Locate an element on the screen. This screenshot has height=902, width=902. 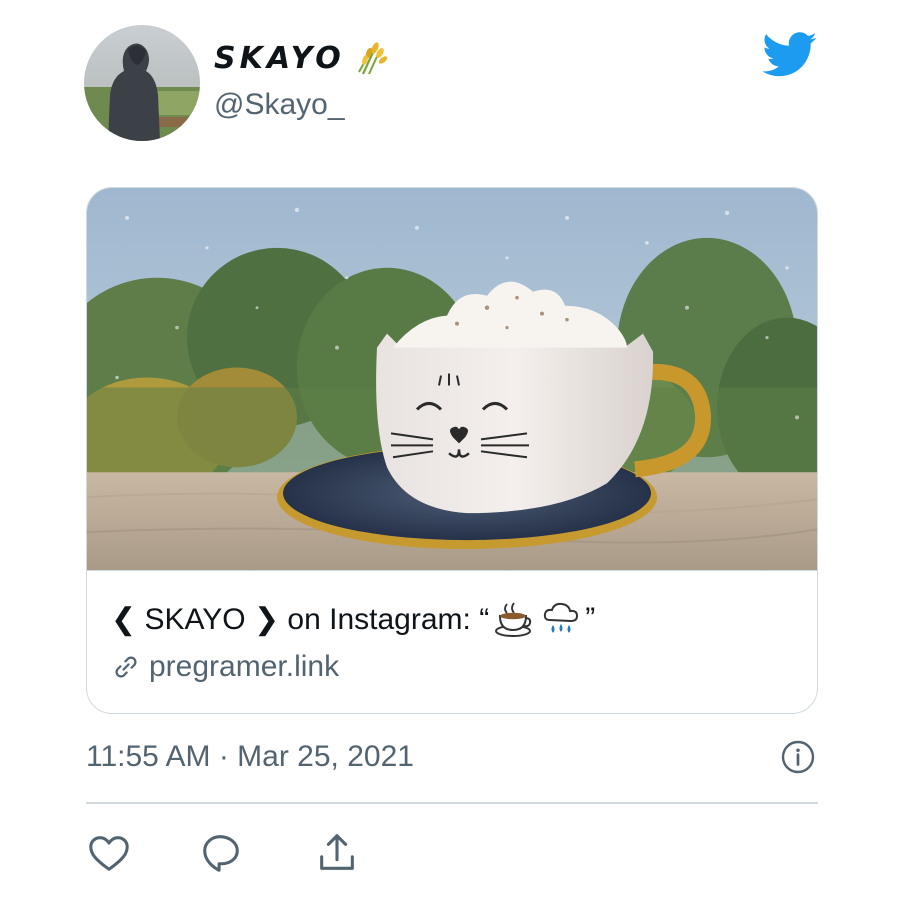
share-button is located at coordinates (337, 853).